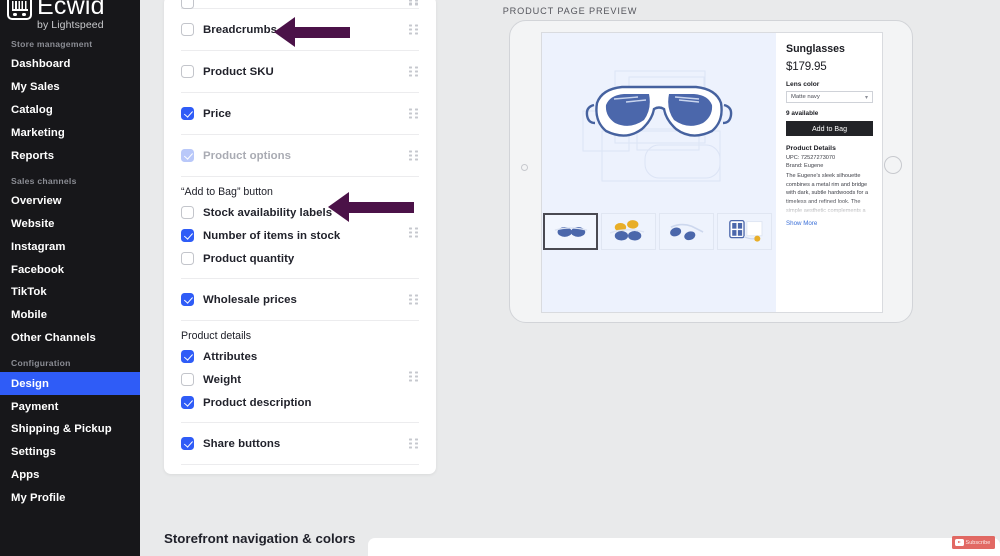 This screenshot has height=556, width=1000. I want to click on storefront-section-card, so click(684, 547).